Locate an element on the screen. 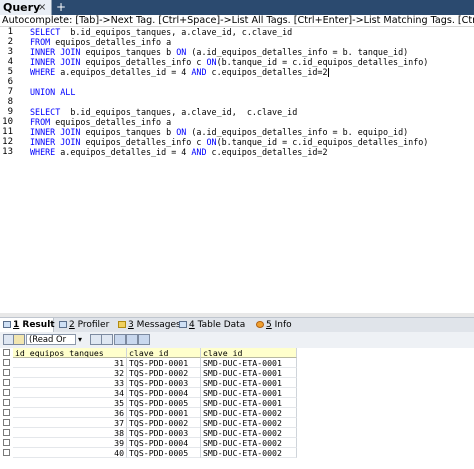  result-tab: 5 Info is located at coordinates (273, 325).